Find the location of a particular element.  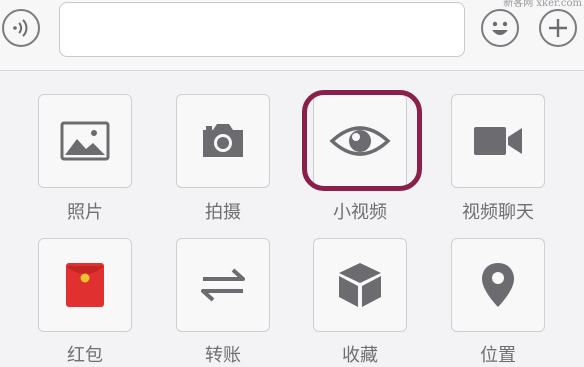

red-envelope-label: 红包 is located at coordinates (85, 355).